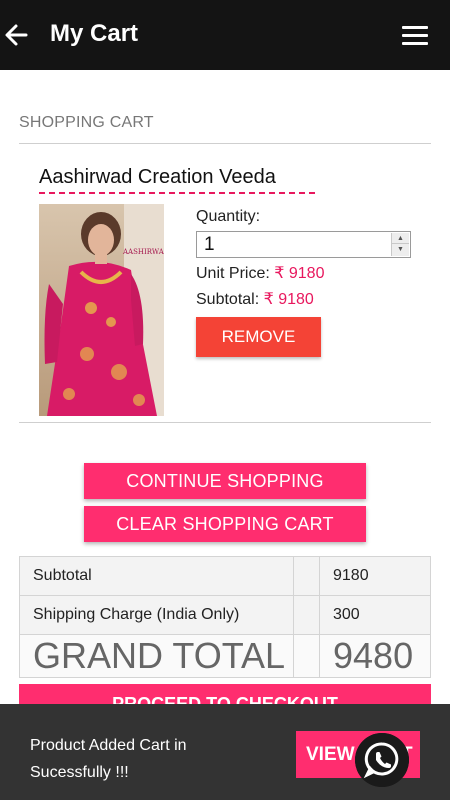 The image size is (450, 800). Describe the element at coordinates (400, 238) in the screenshot. I see `increment-icon: ▲` at that location.